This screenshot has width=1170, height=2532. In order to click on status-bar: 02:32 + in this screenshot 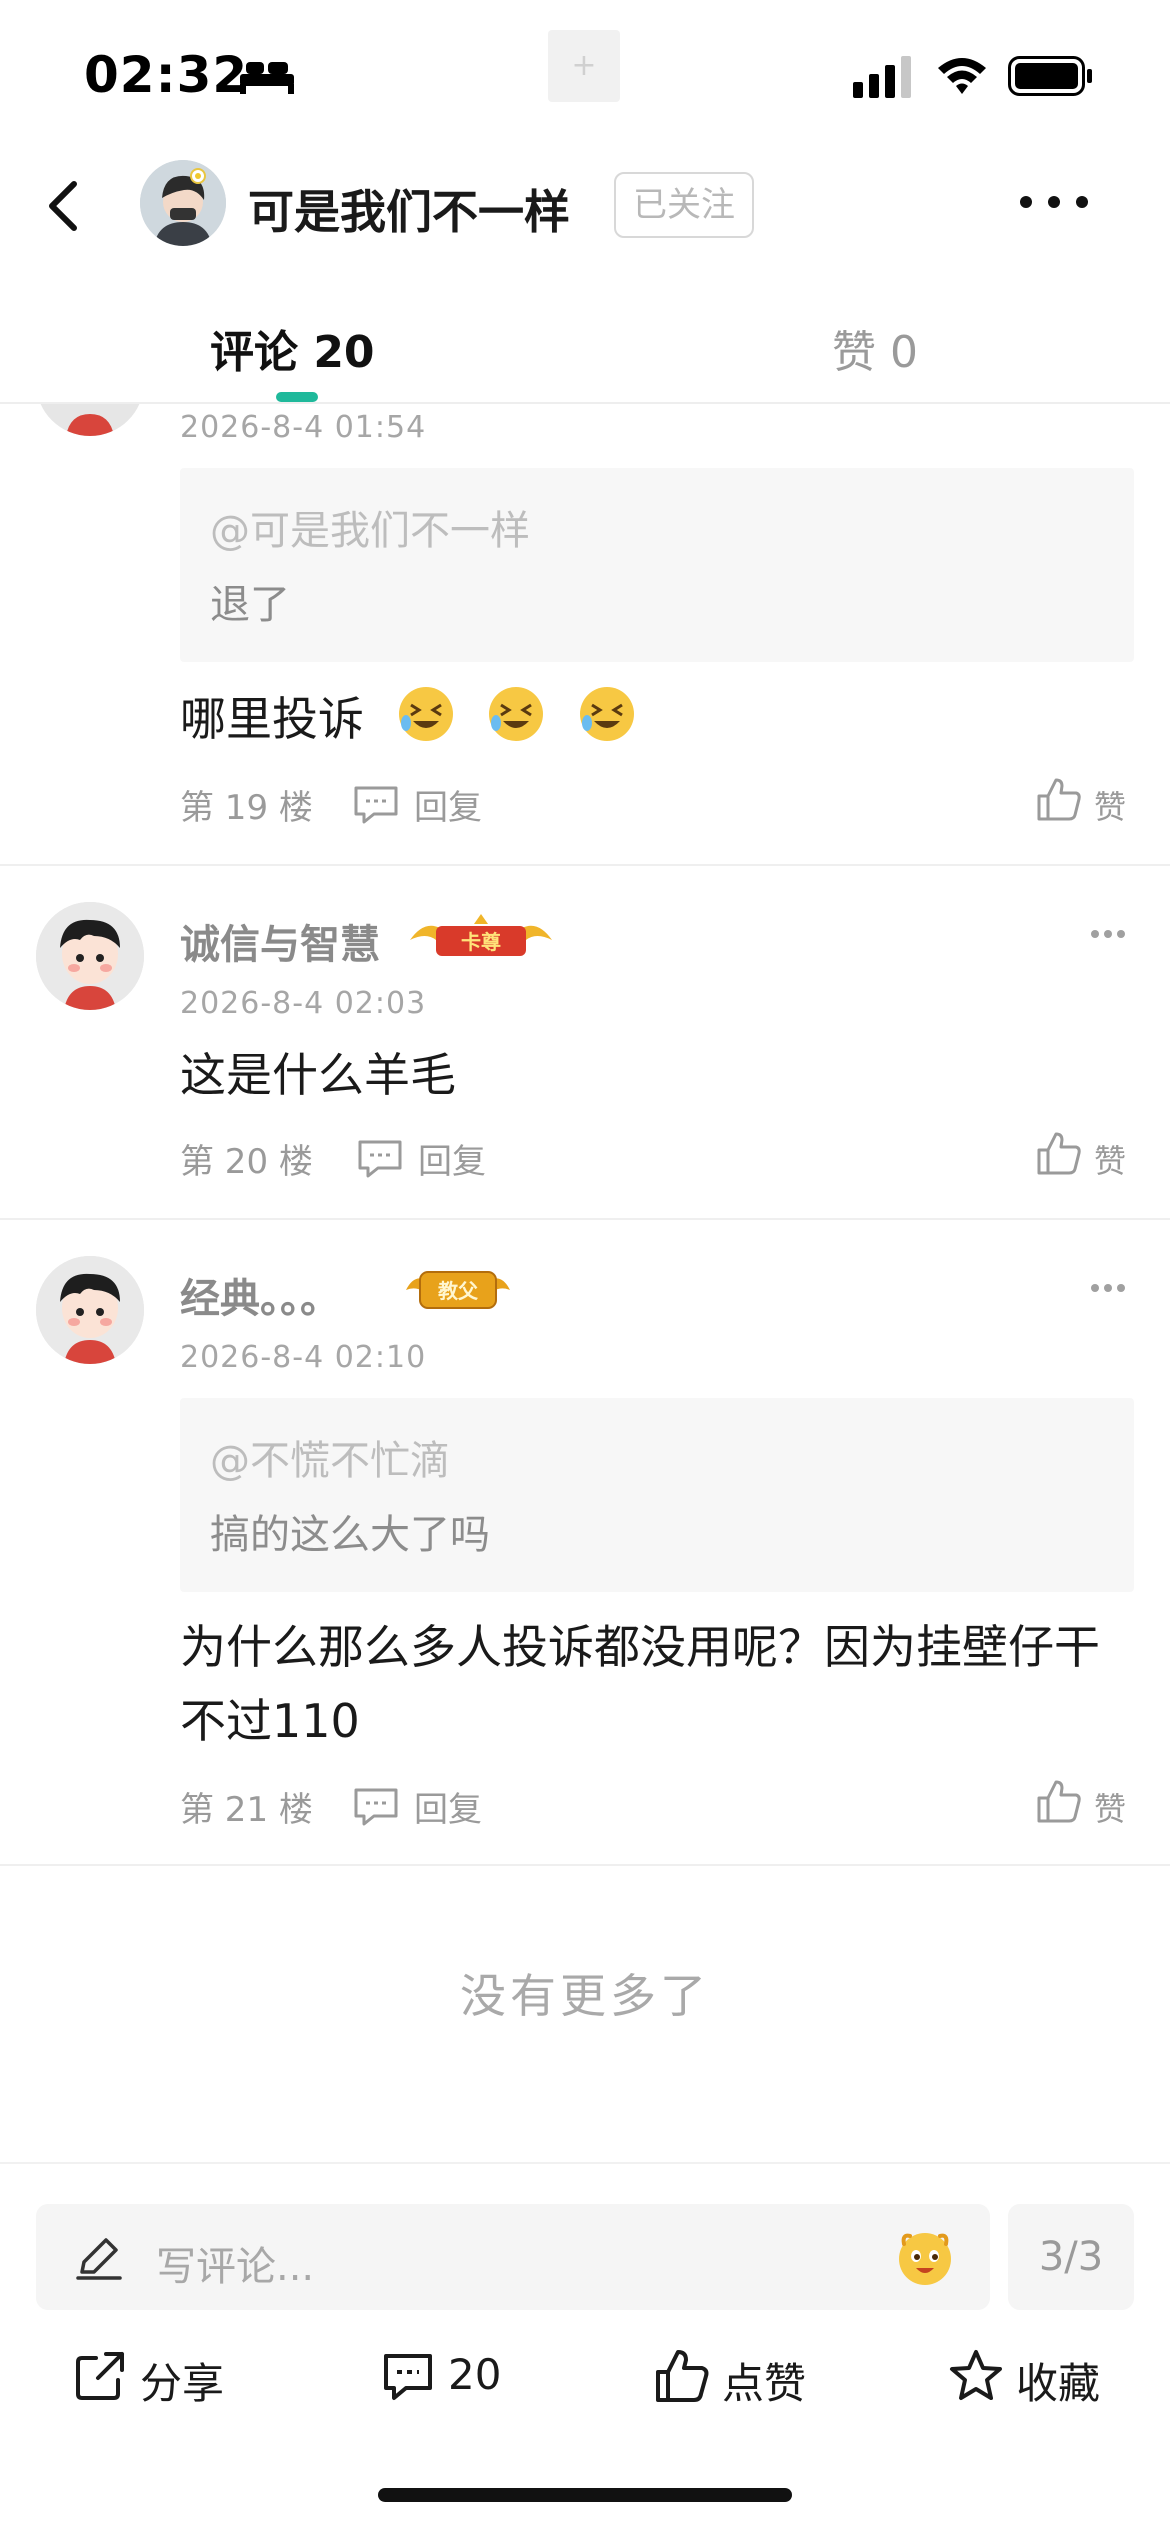, I will do `click(585, 75)`.